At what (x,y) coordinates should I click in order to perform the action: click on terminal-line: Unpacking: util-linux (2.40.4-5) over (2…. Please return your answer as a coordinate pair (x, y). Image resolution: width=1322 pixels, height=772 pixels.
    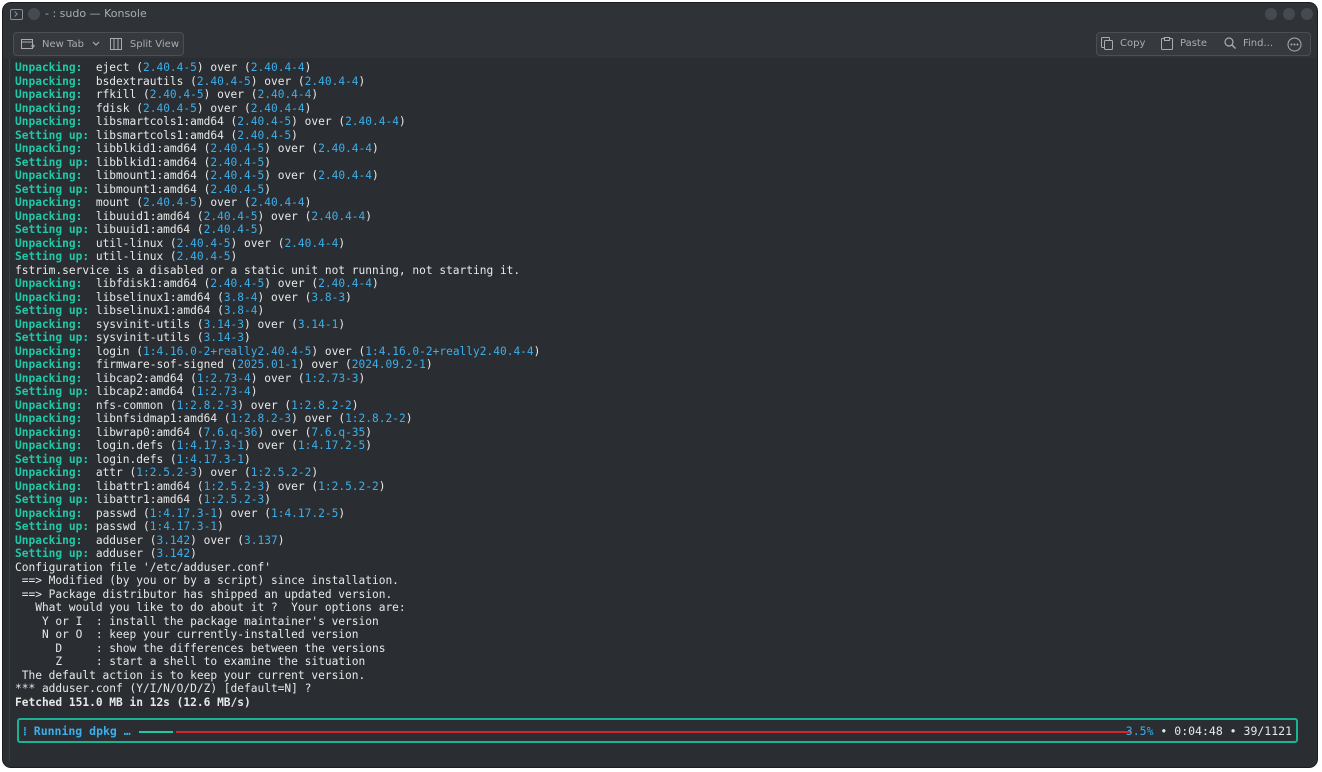
    Looking at the image, I should click on (180, 244).